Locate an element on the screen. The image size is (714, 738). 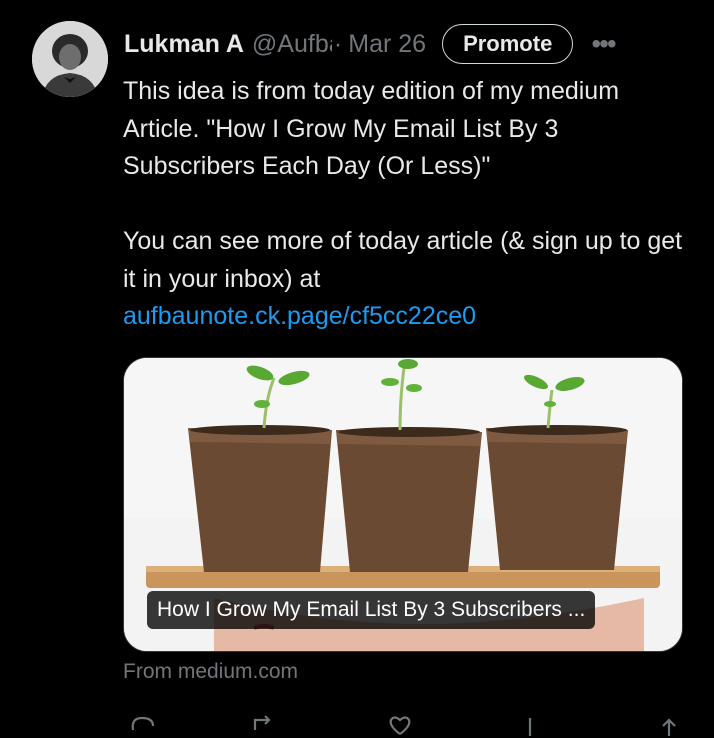
avatar-photo is located at coordinates (70, 59).